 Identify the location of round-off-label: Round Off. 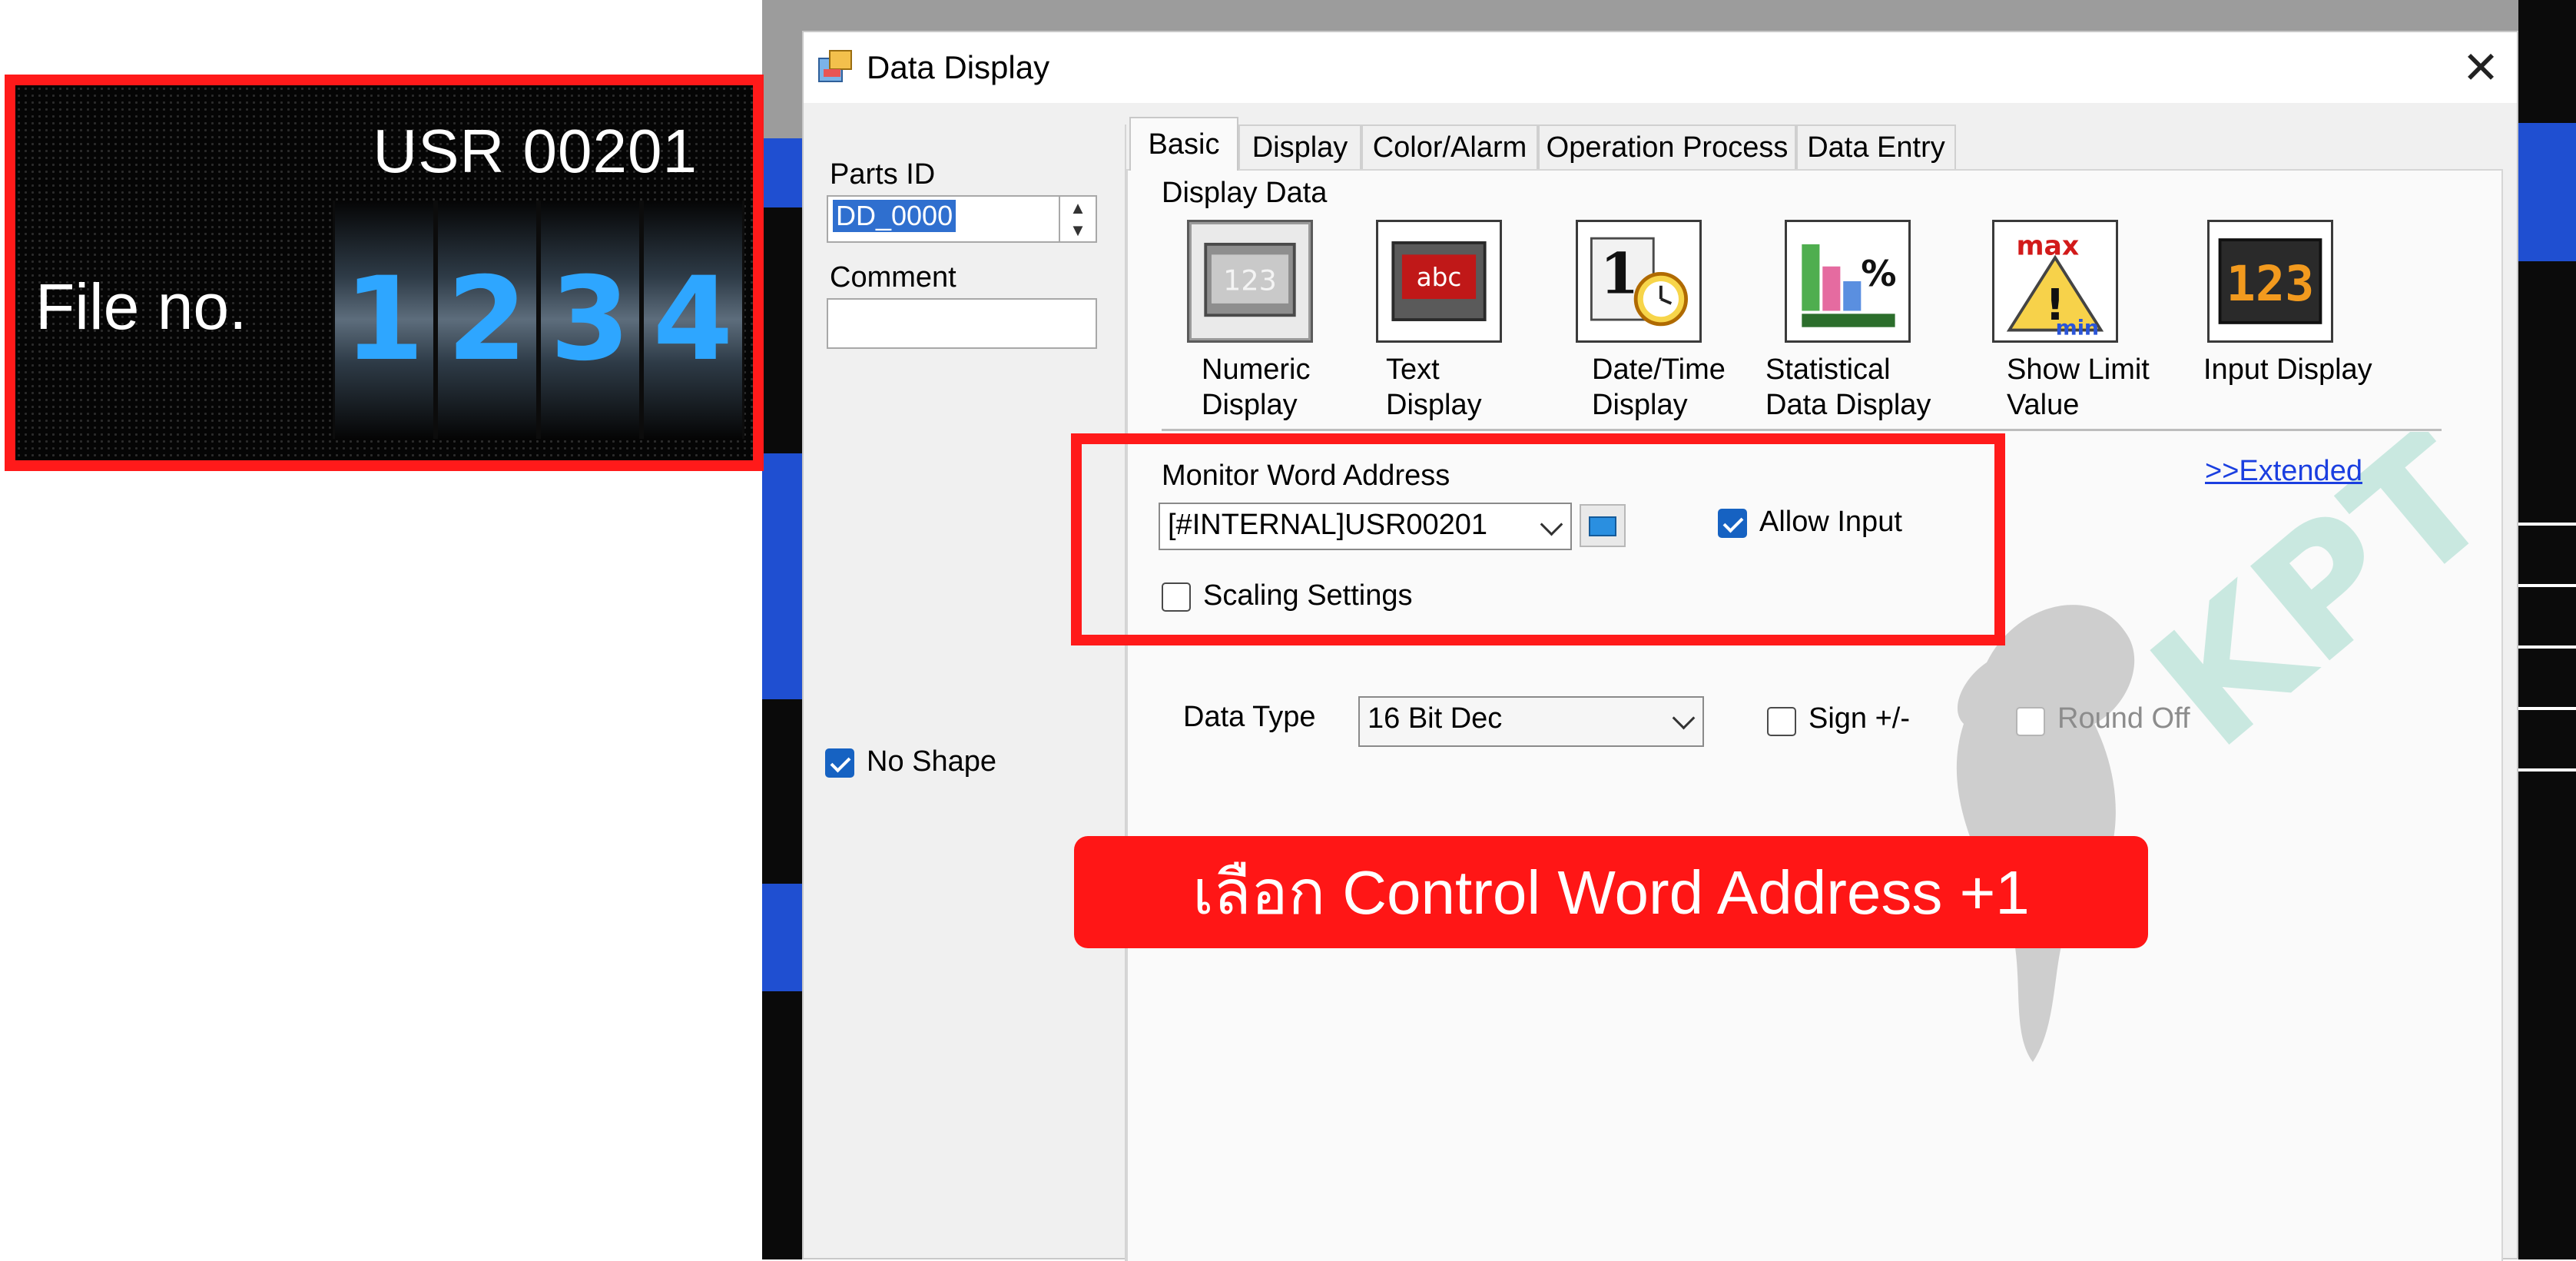
(2123, 718).